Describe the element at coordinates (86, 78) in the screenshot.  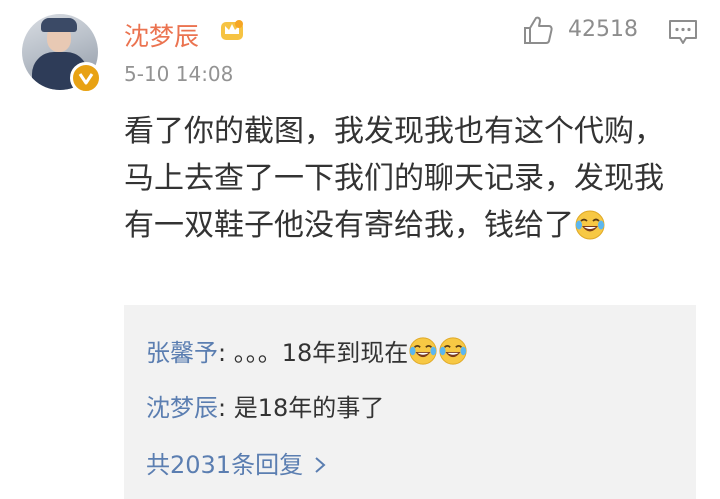
I see `verified-badge-icon` at that location.